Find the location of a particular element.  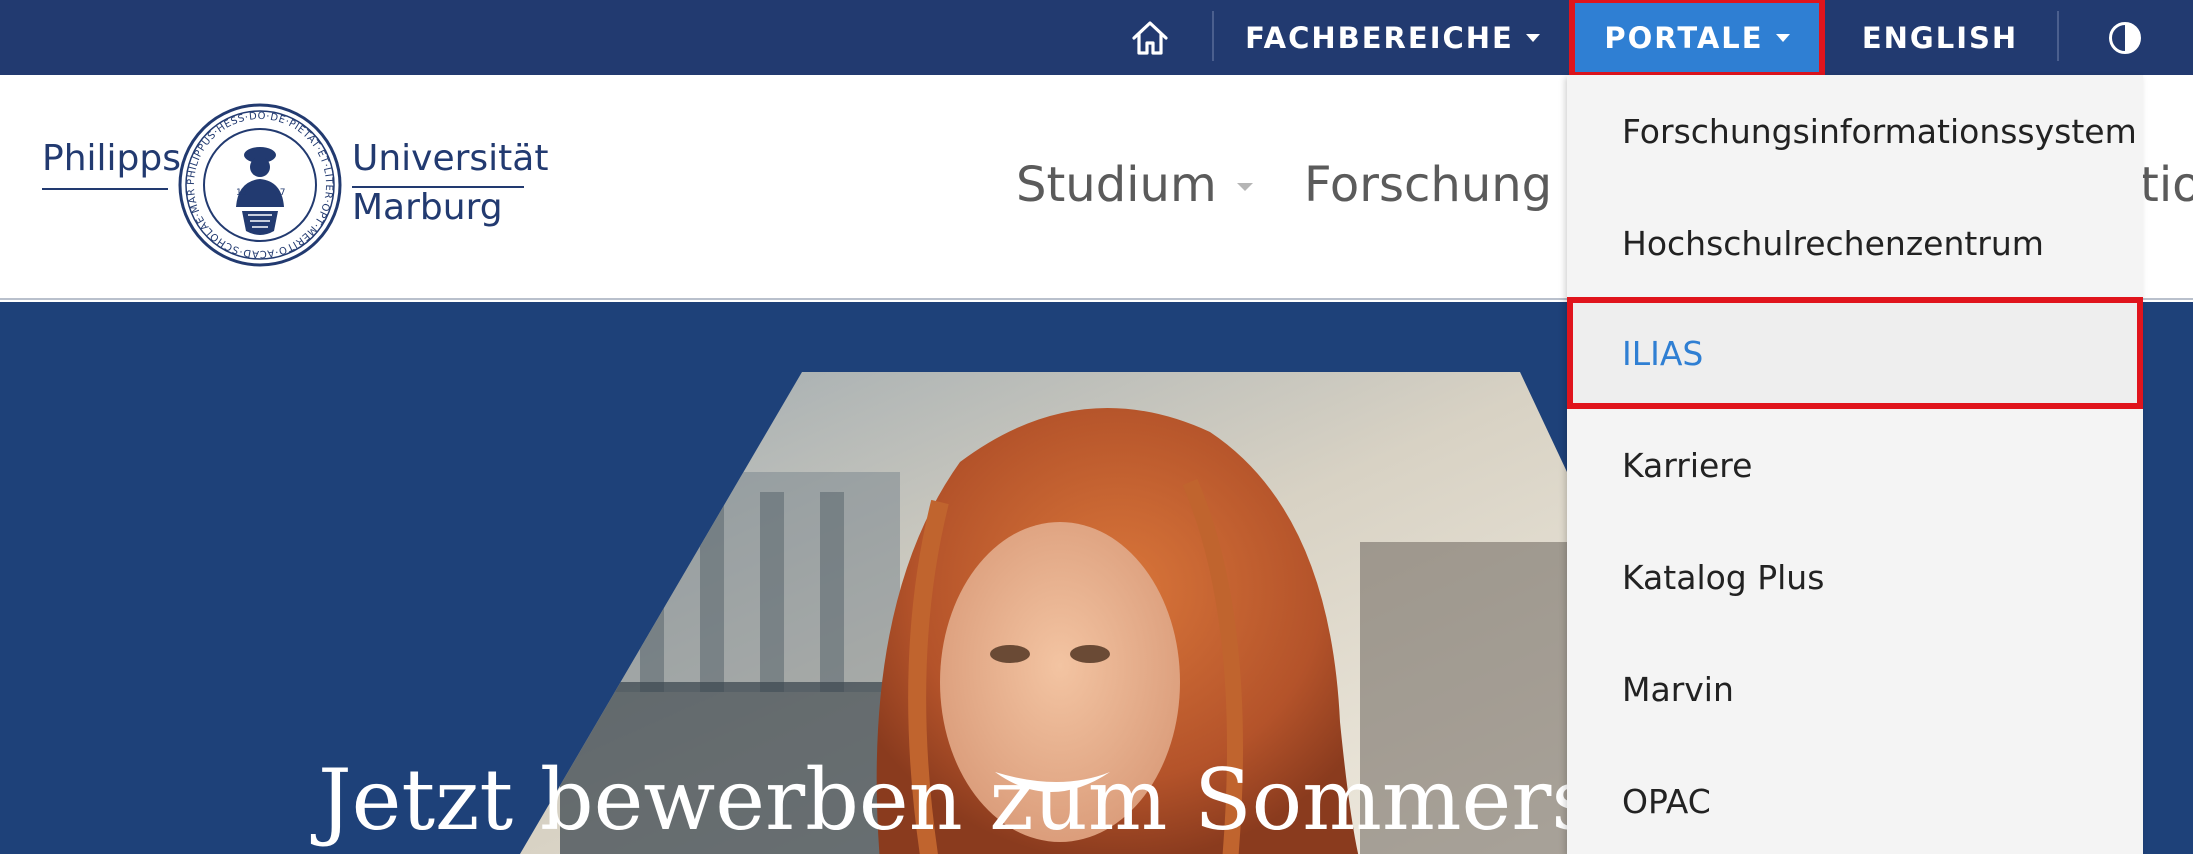

nav-label: Studium is located at coordinates (1116, 185).